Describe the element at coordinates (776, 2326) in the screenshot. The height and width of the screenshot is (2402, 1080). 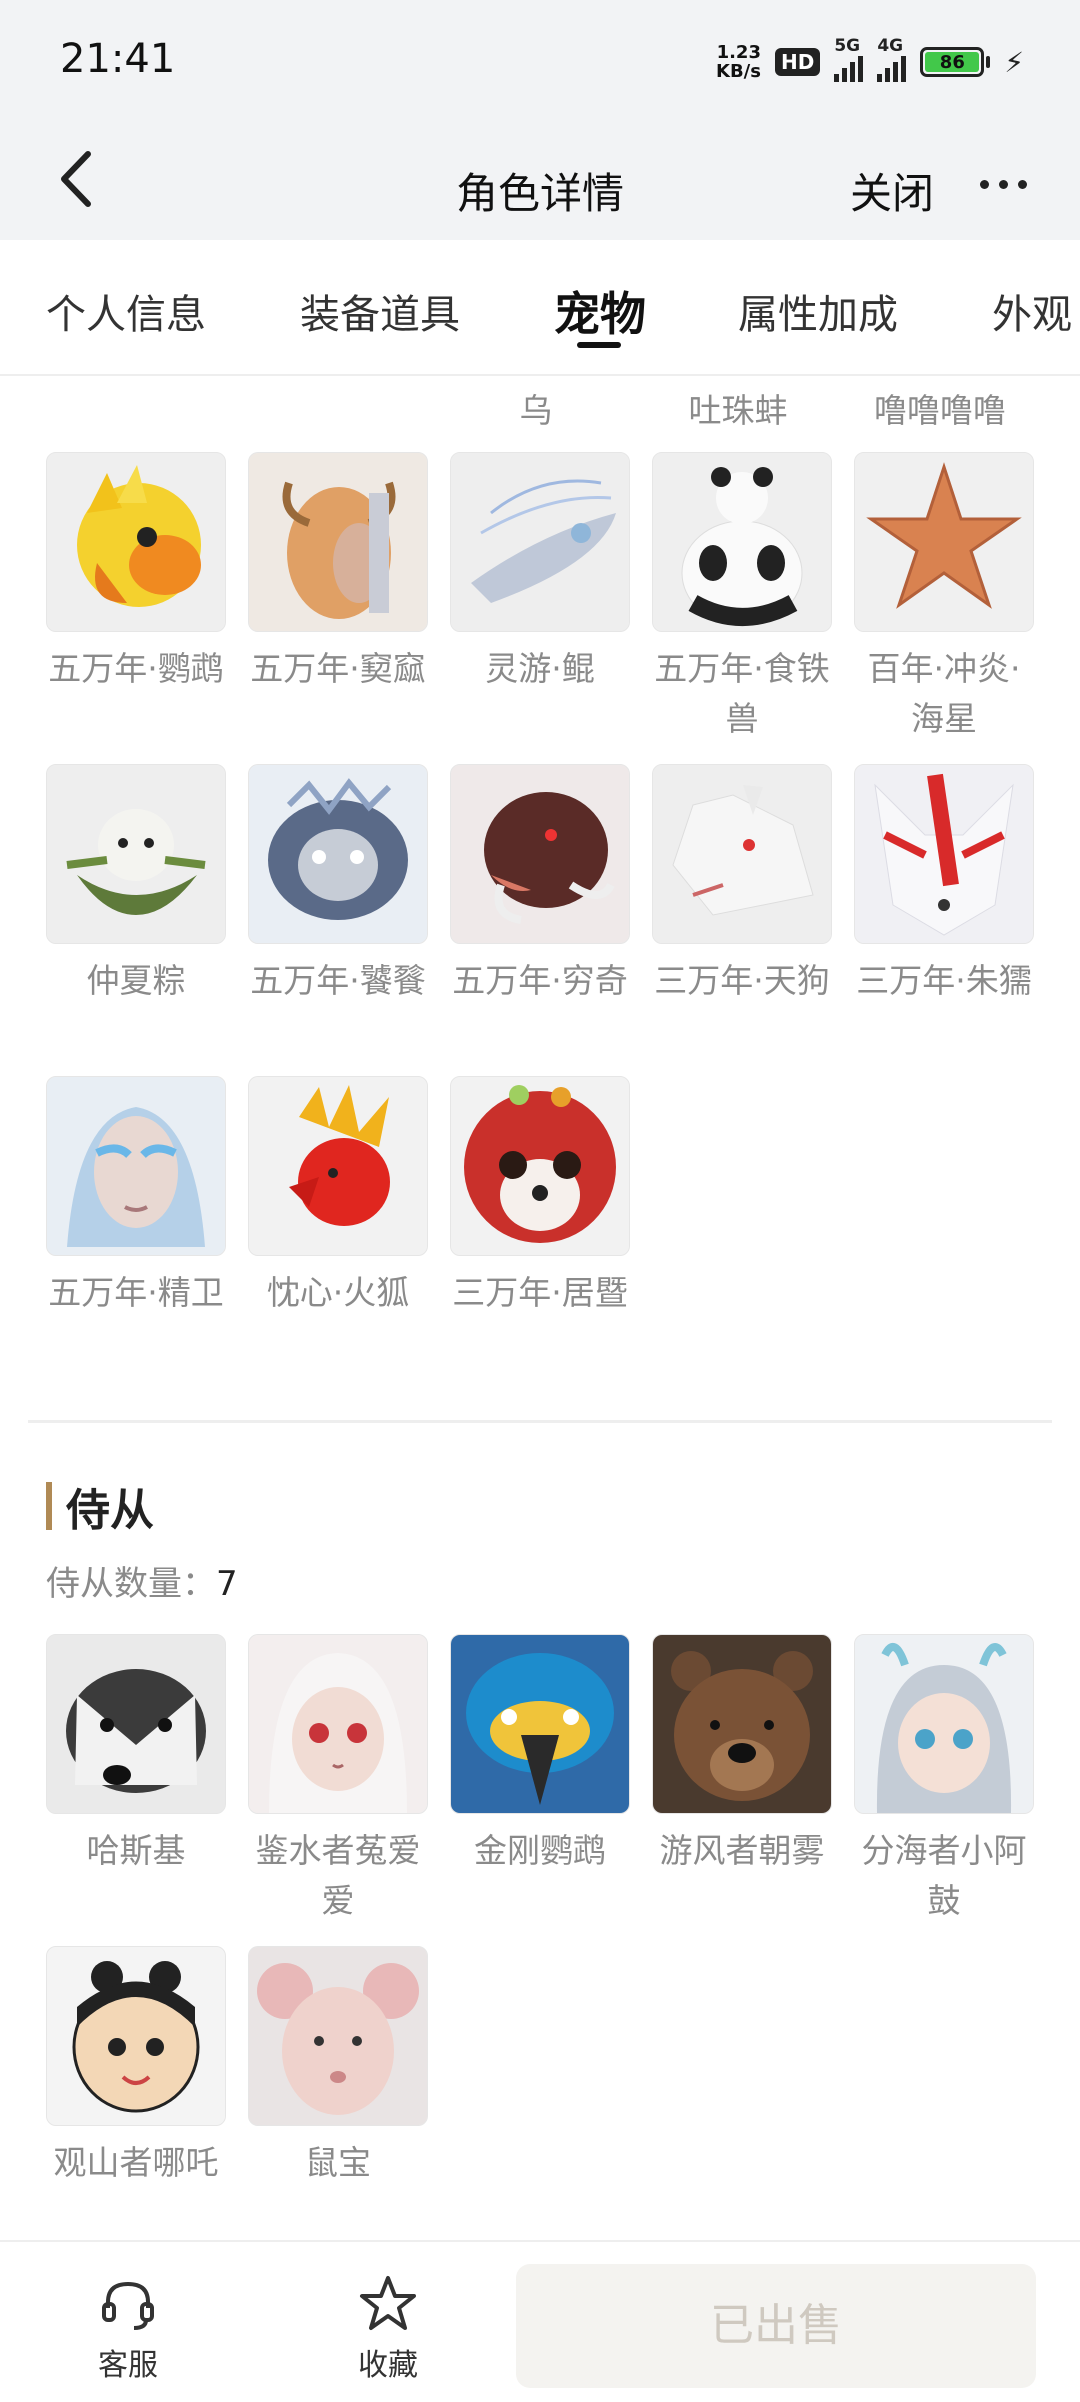
I see `sold-button: 已出售` at that location.